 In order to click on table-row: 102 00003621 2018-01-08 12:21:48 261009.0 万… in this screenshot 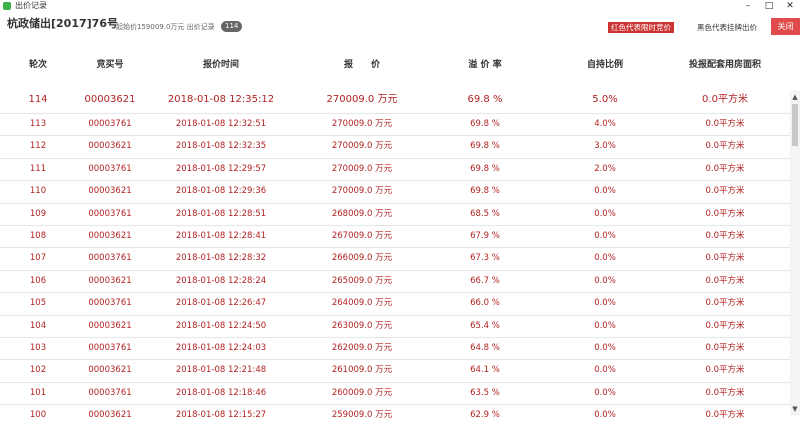, I will do `click(395, 371)`.